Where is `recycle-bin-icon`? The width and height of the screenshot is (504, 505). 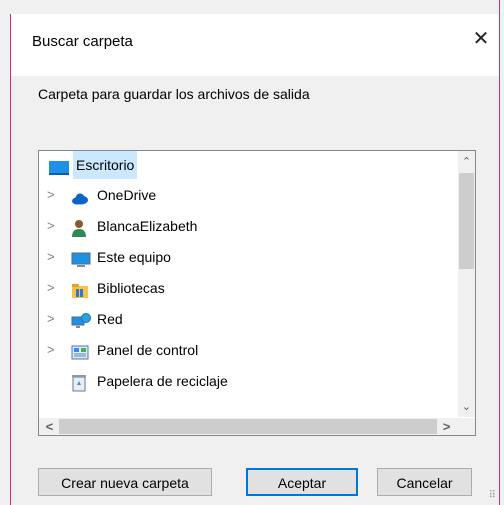
recycle-bin-icon is located at coordinates (80, 382).